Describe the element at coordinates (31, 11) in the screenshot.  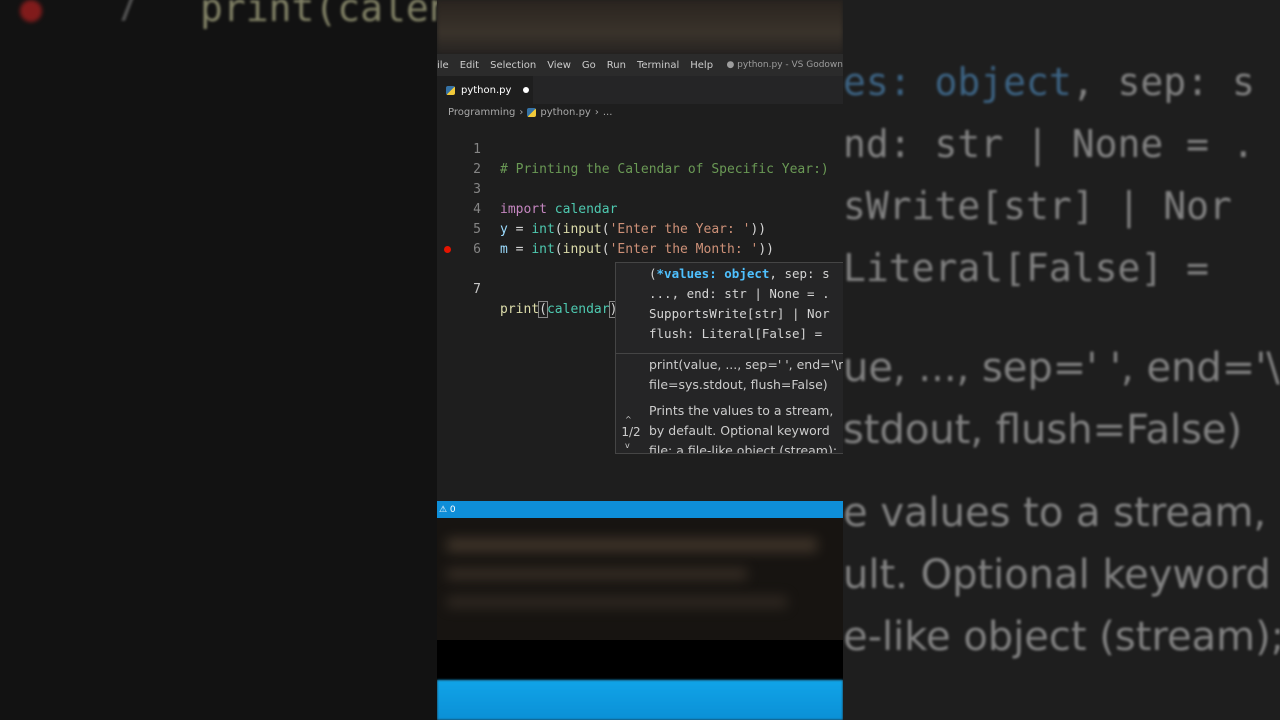
I see `breakpoint-dot-blurred` at that location.